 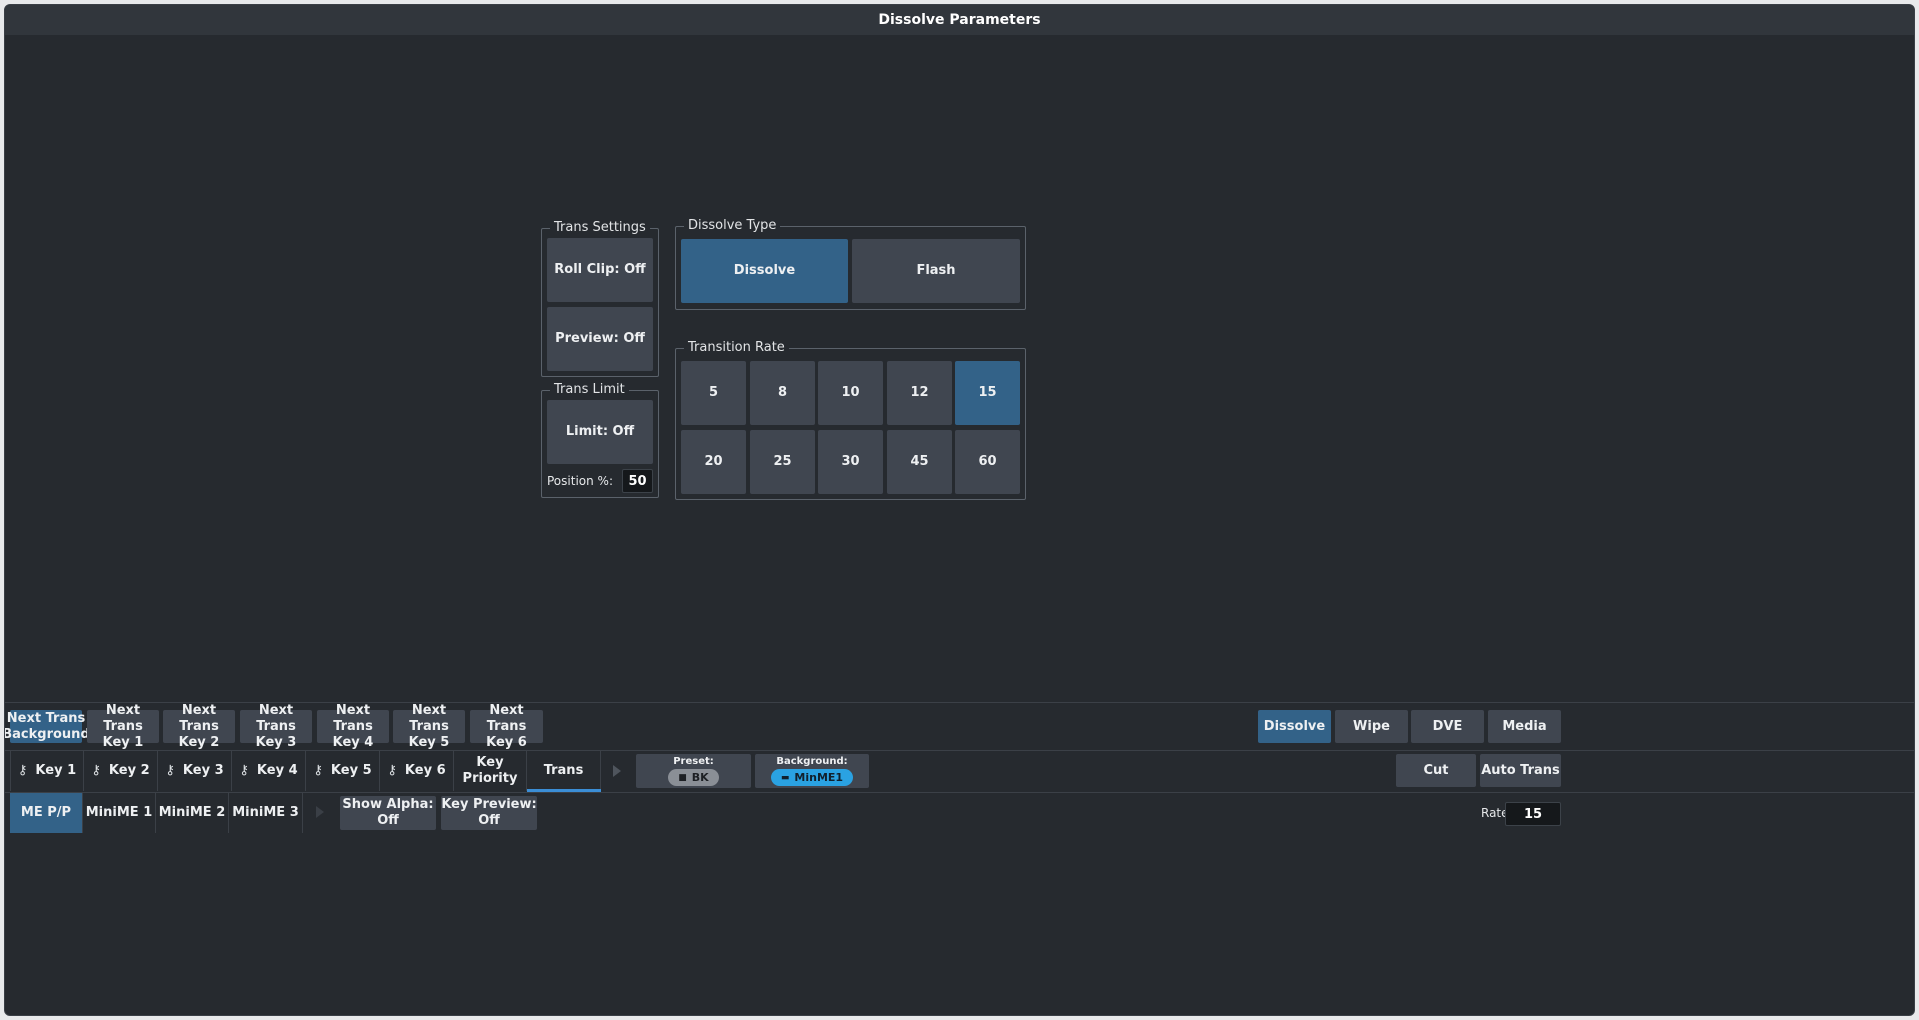 What do you see at coordinates (600, 339) in the screenshot?
I see `preview-button: Preview: Off` at bounding box center [600, 339].